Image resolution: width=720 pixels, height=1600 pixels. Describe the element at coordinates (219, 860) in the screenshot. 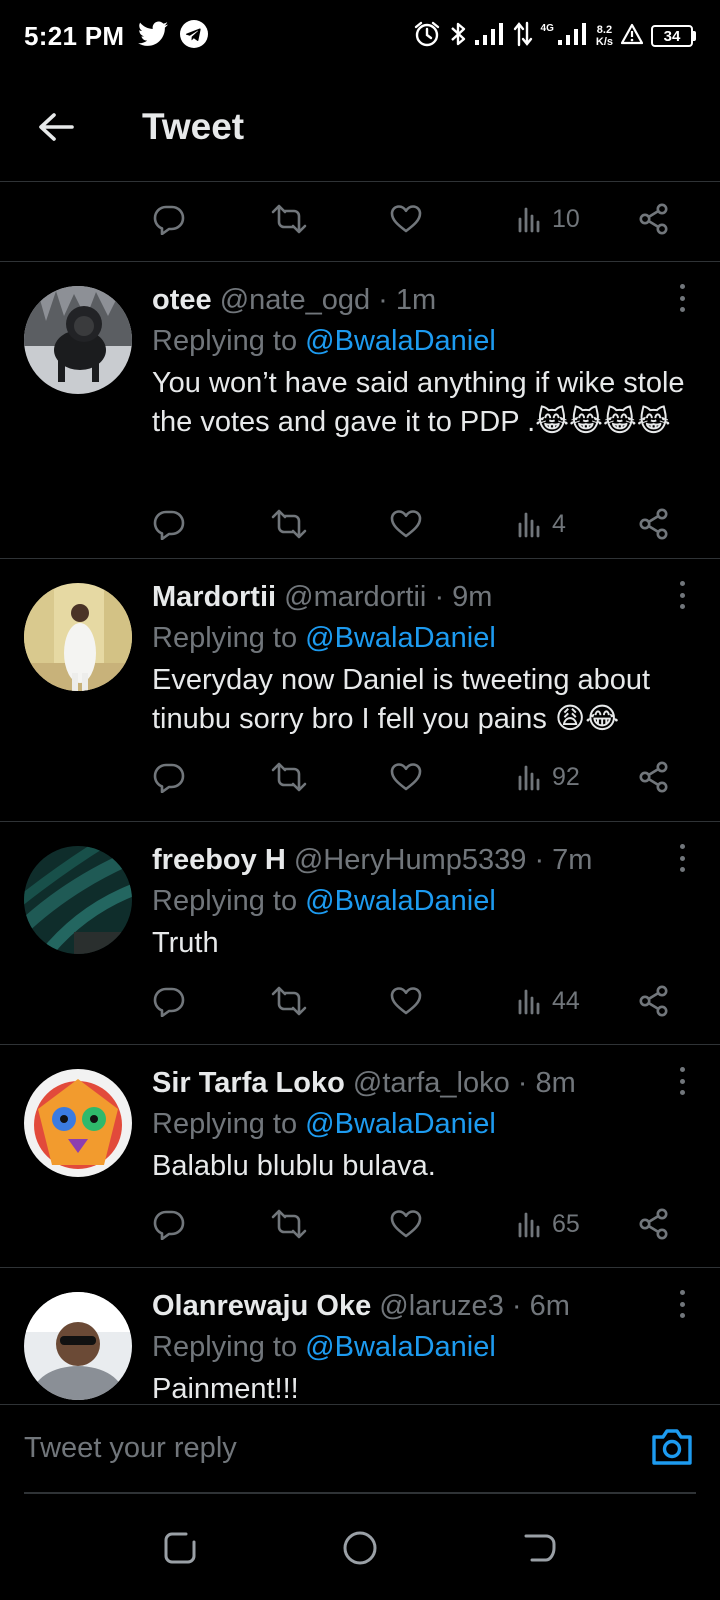

I see `display-name: freeboy H` at that location.